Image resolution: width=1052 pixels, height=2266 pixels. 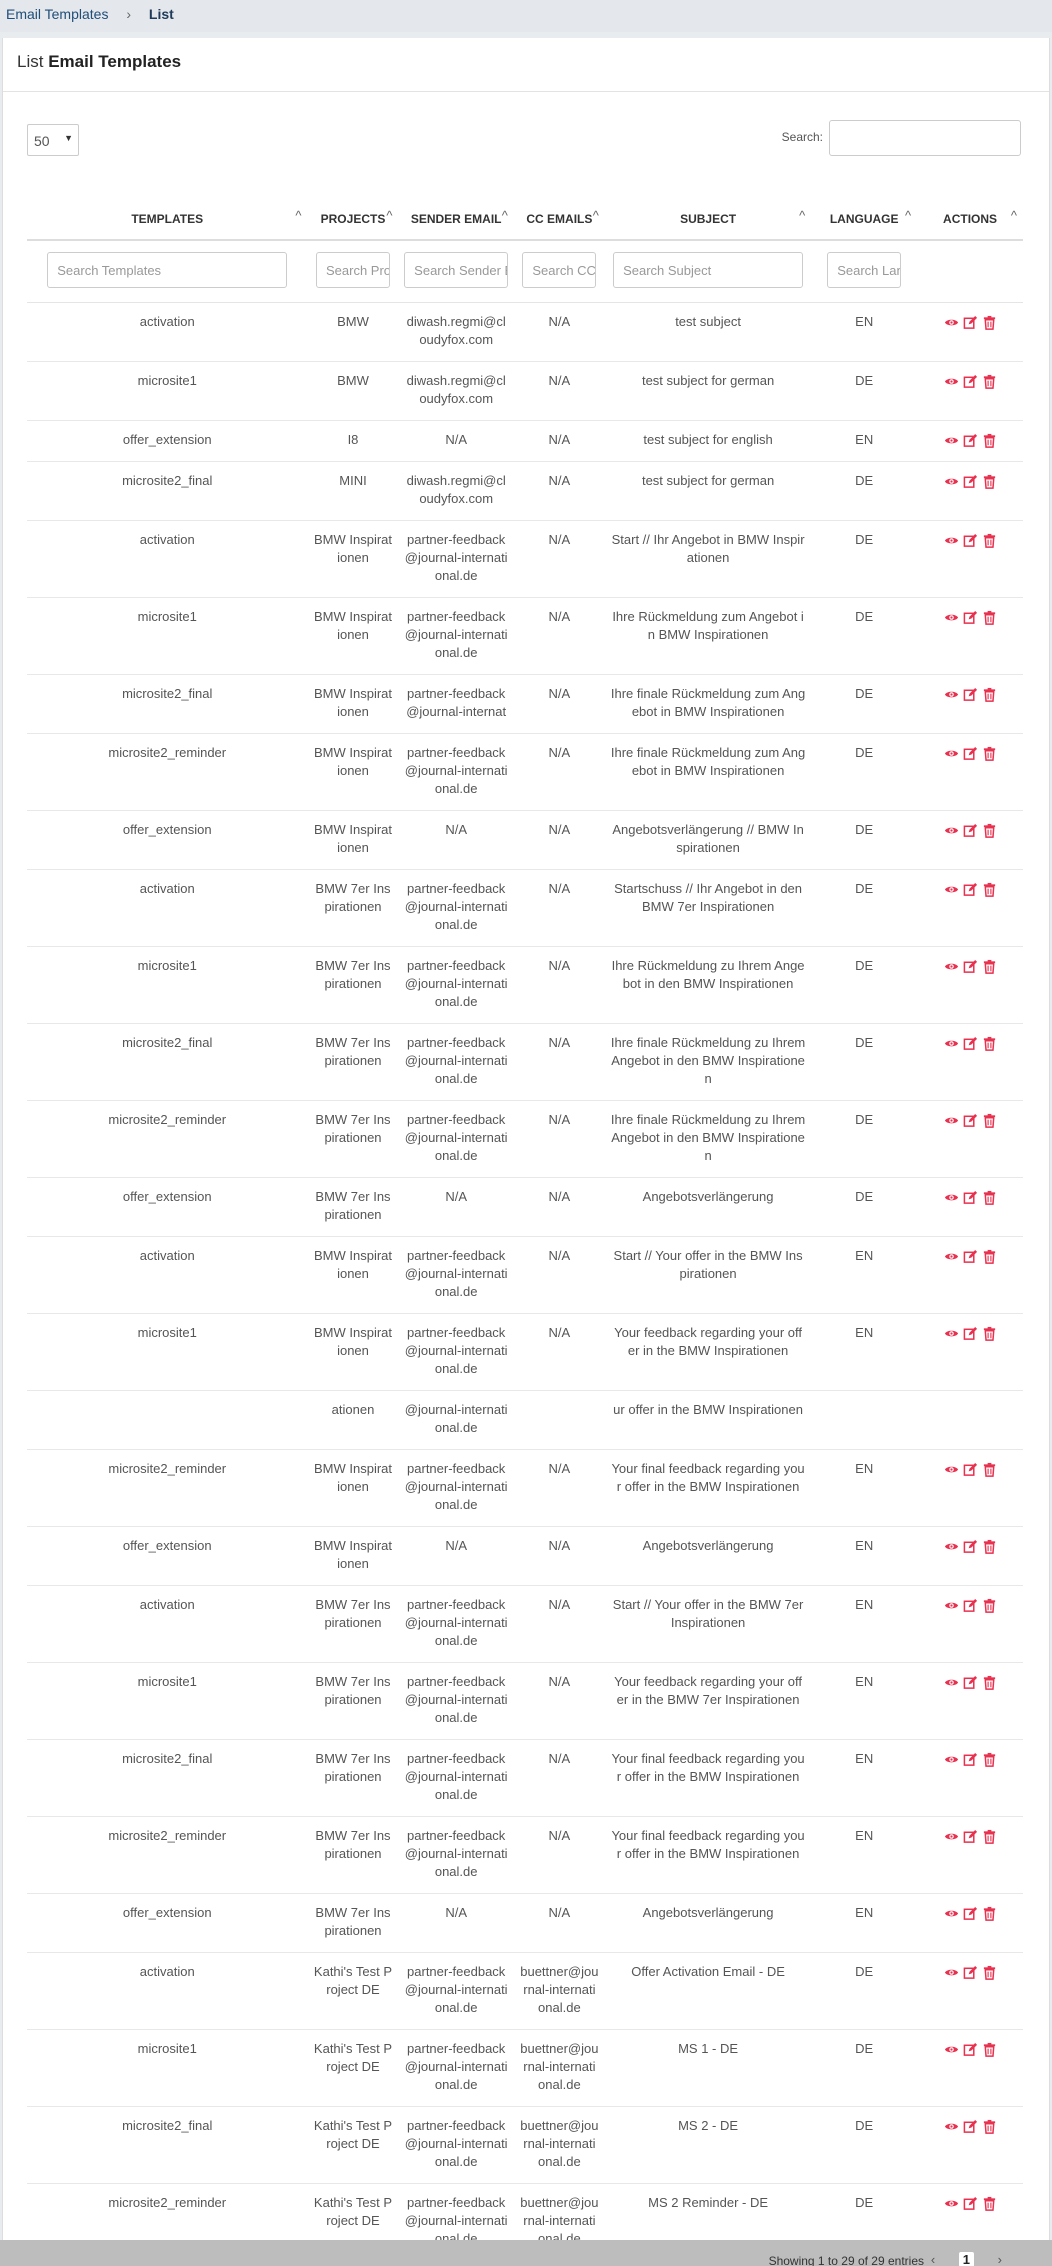 What do you see at coordinates (353, 391) in the screenshot?
I see `project-link: BMW` at bounding box center [353, 391].